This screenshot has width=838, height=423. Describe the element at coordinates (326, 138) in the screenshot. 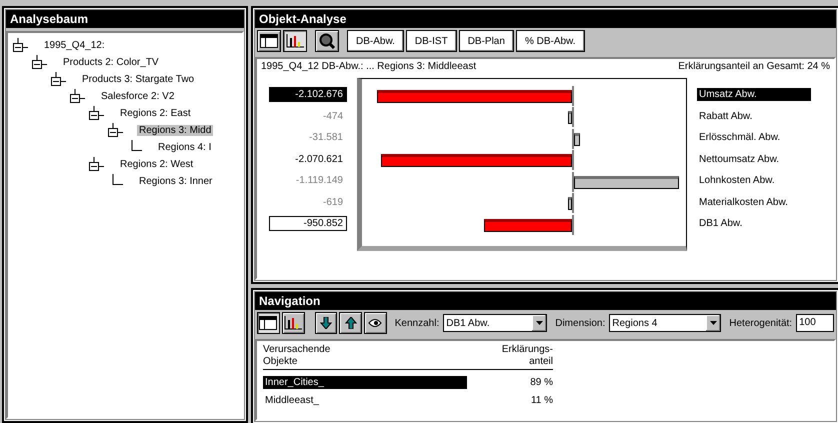

I see `value-text: -31.581` at that location.